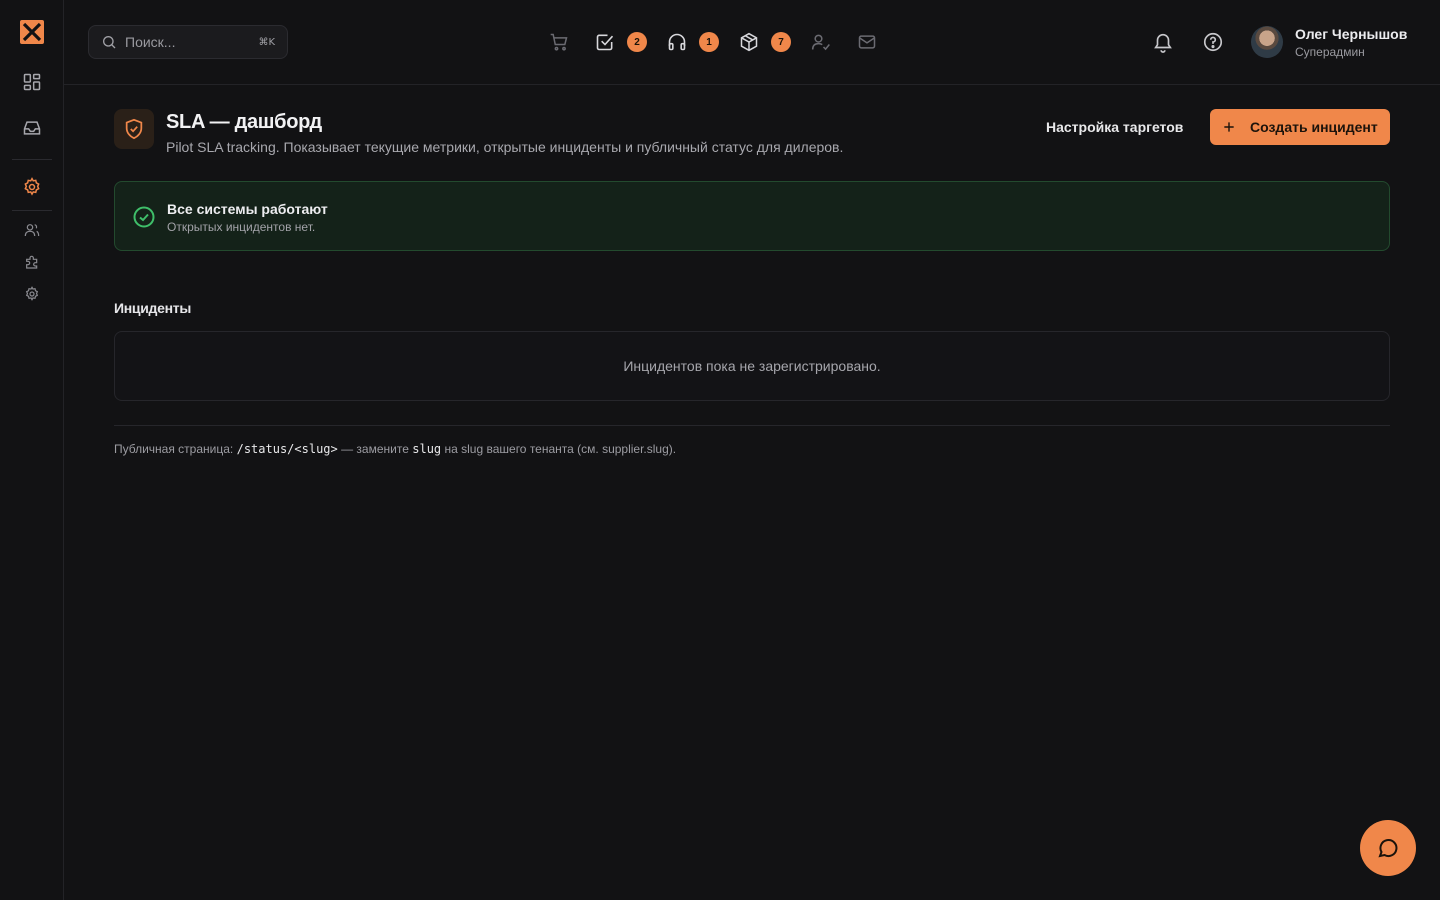  Describe the element at coordinates (188, 42) in the screenshot. I see `search-input: Поиск... ⌘K` at that location.